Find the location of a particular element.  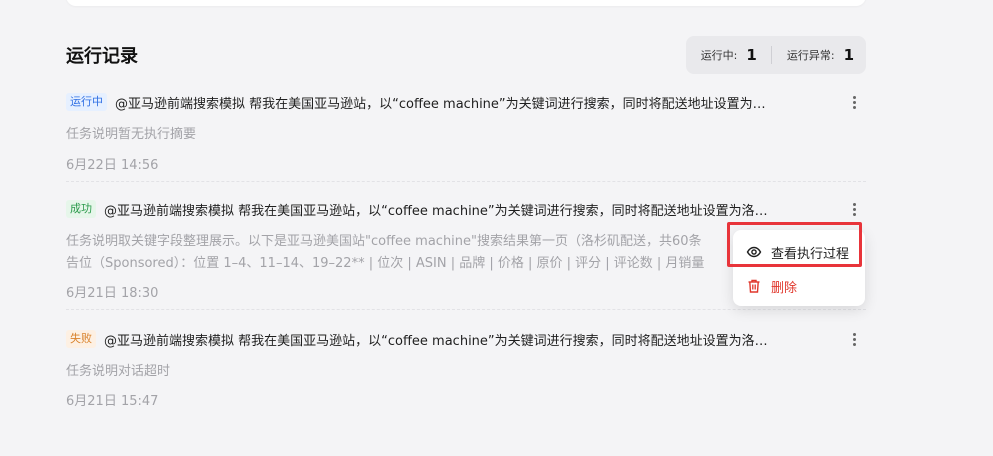

trash-icon is located at coordinates (754, 286).